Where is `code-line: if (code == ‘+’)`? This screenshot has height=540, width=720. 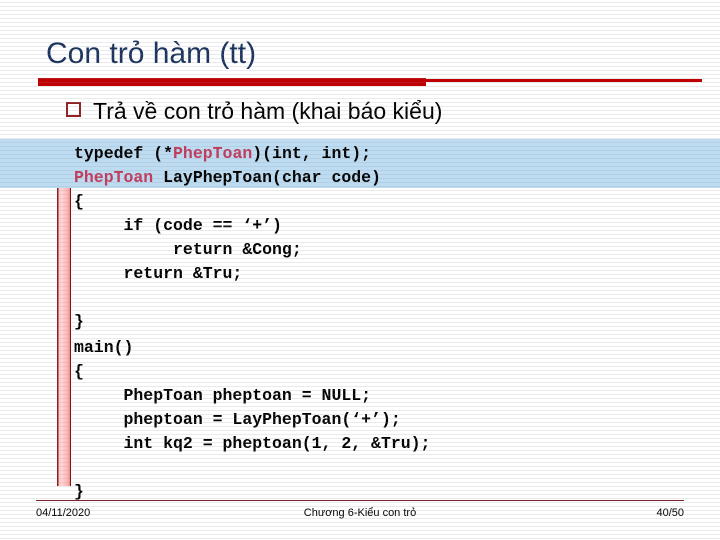 code-line: if (code == ‘+’) is located at coordinates (227, 226).